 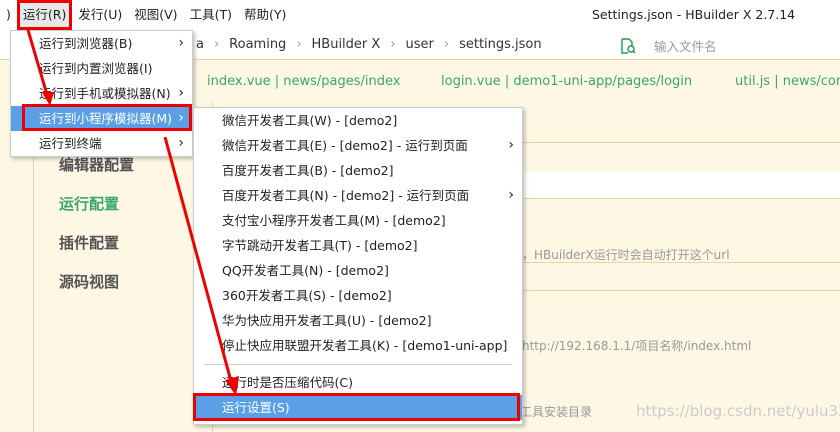 What do you see at coordinates (738, 411) in the screenshot?
I see `watermark: https://blog.csdn.net/yulu32` at bounding box center [738, 411].